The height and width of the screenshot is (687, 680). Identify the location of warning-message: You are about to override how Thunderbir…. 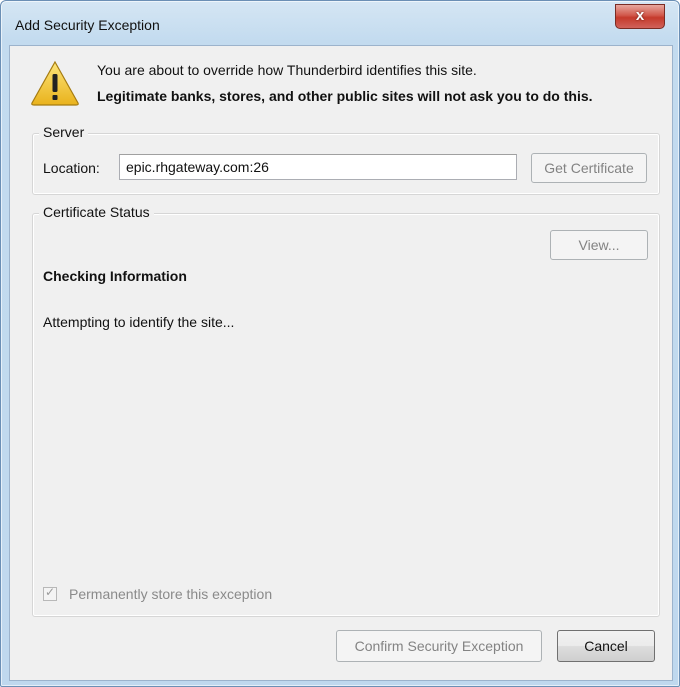
(287, 70).